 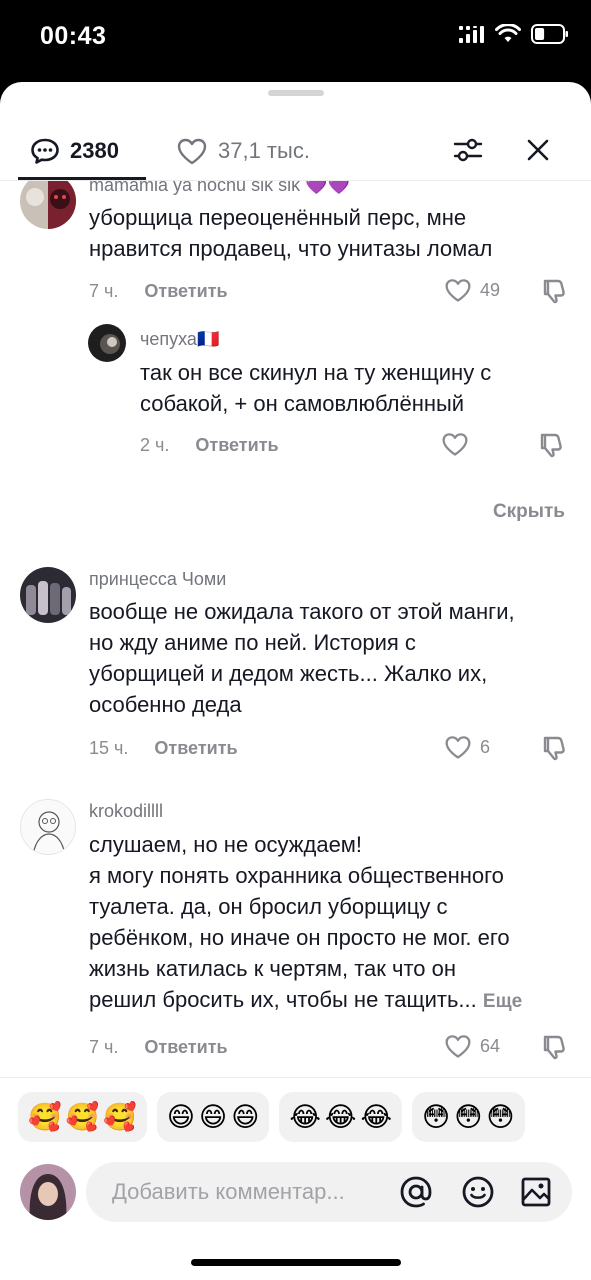 I want to click on comment-username: чепуха🇫🇷, so click(x=179, y=339).